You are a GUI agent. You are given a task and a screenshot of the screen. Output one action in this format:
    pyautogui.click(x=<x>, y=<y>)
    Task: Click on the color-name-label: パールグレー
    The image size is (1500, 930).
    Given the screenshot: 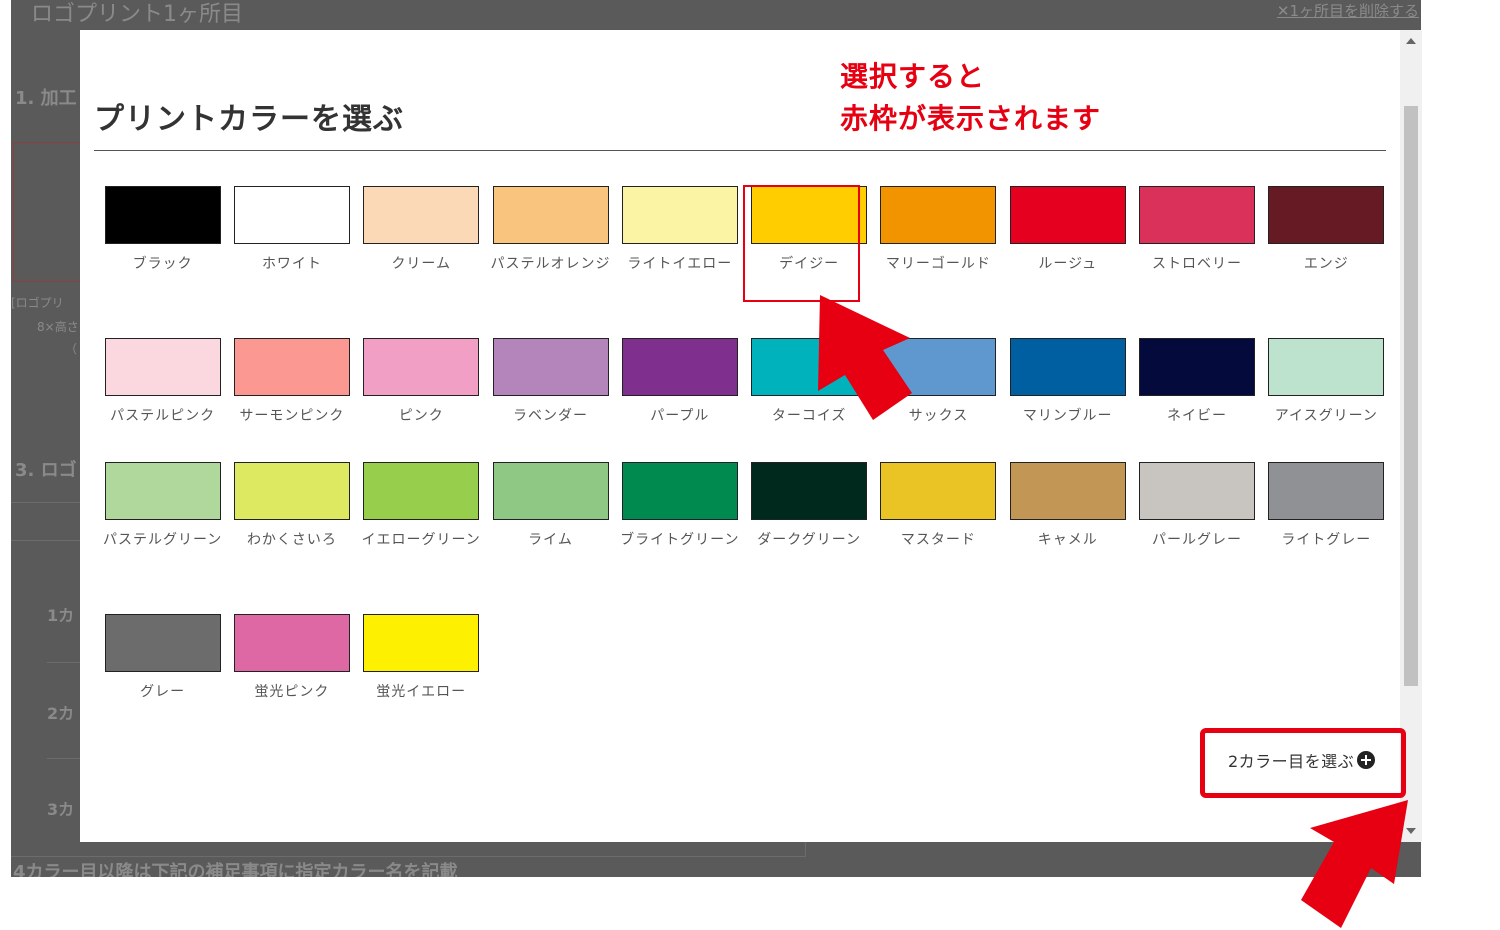 What is the action you would take?
    pyautogui.click(x=1197, y=540)
    